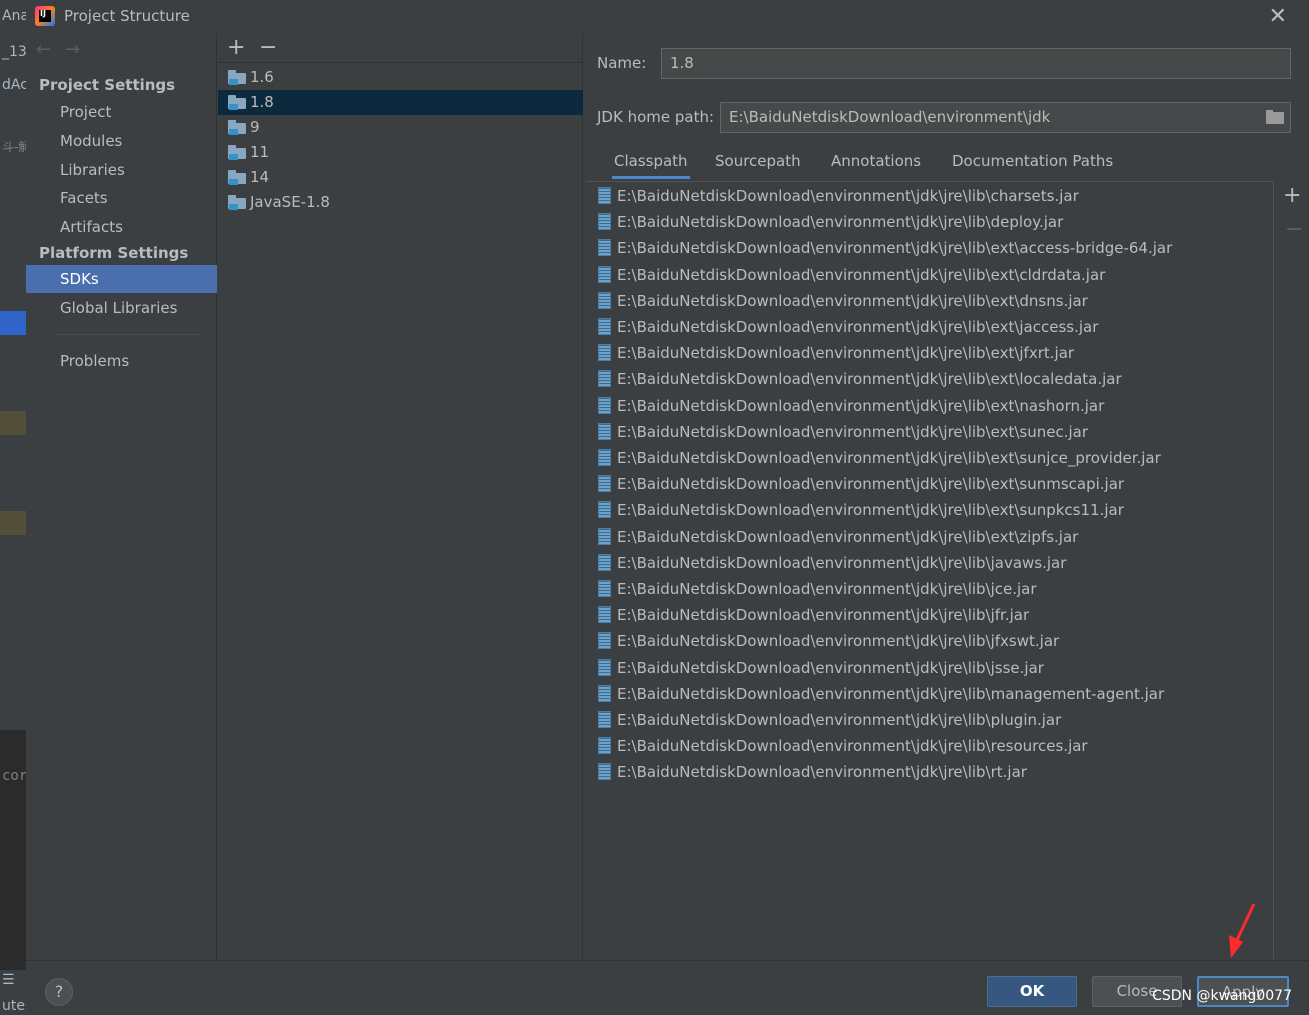 The width and height of the screenshot is (1309, 1015). What do you see at coordinates (13, 323) in the screenshot?
I see `bg-selection` at bounding box center [13, 323].